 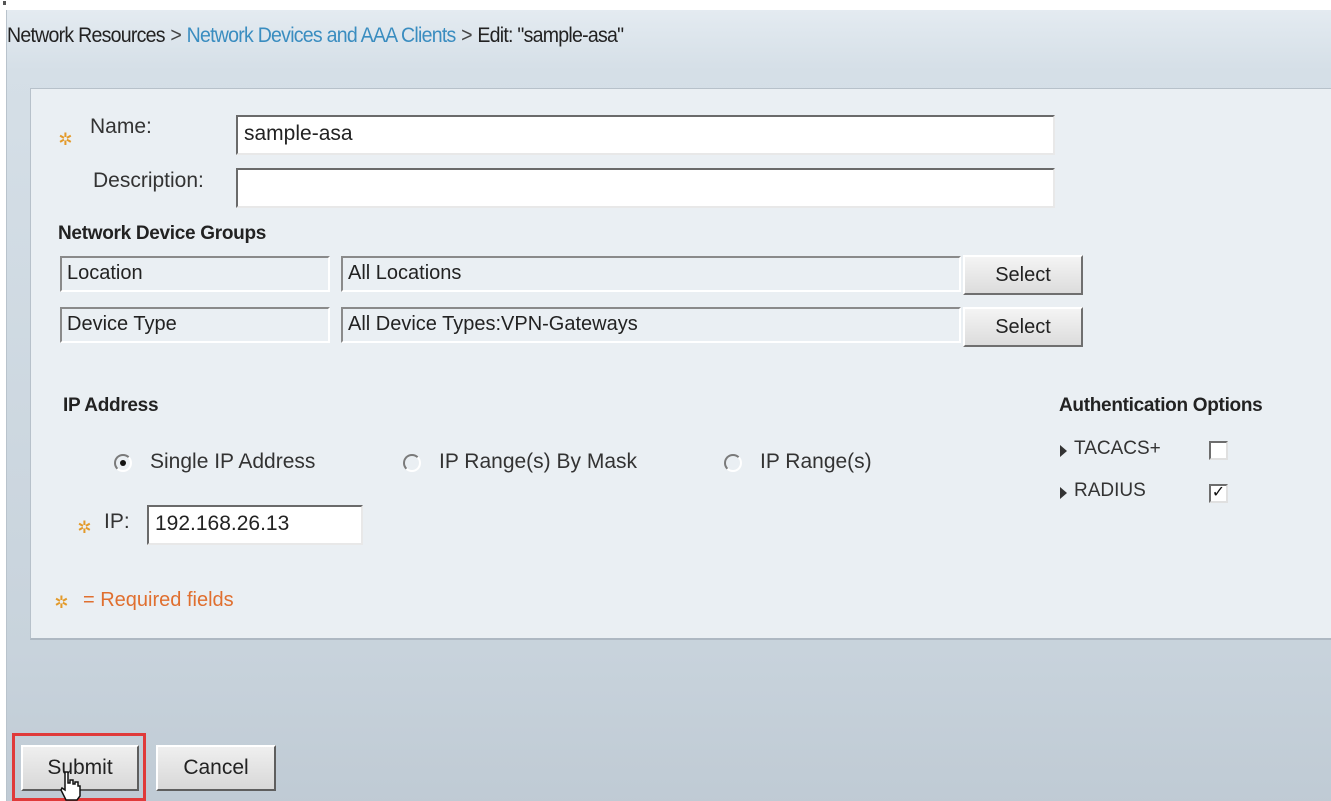 I want to click on ip-range-radio, so click(x=733, y=463).